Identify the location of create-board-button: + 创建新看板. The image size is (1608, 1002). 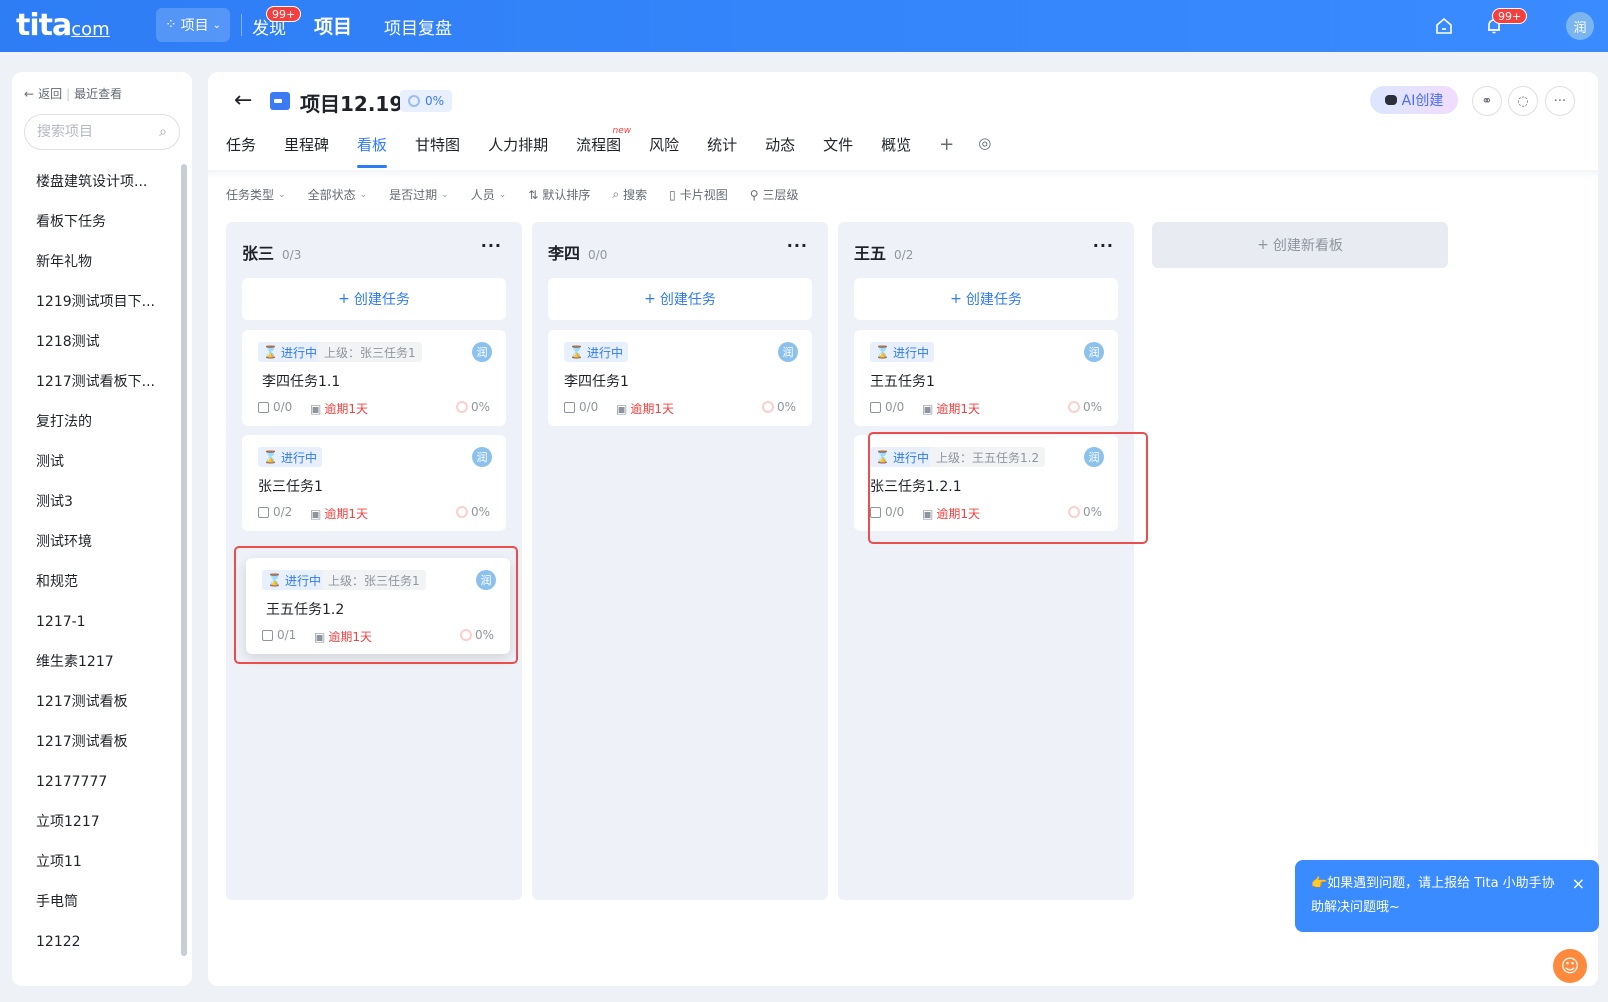
(1300, 245).